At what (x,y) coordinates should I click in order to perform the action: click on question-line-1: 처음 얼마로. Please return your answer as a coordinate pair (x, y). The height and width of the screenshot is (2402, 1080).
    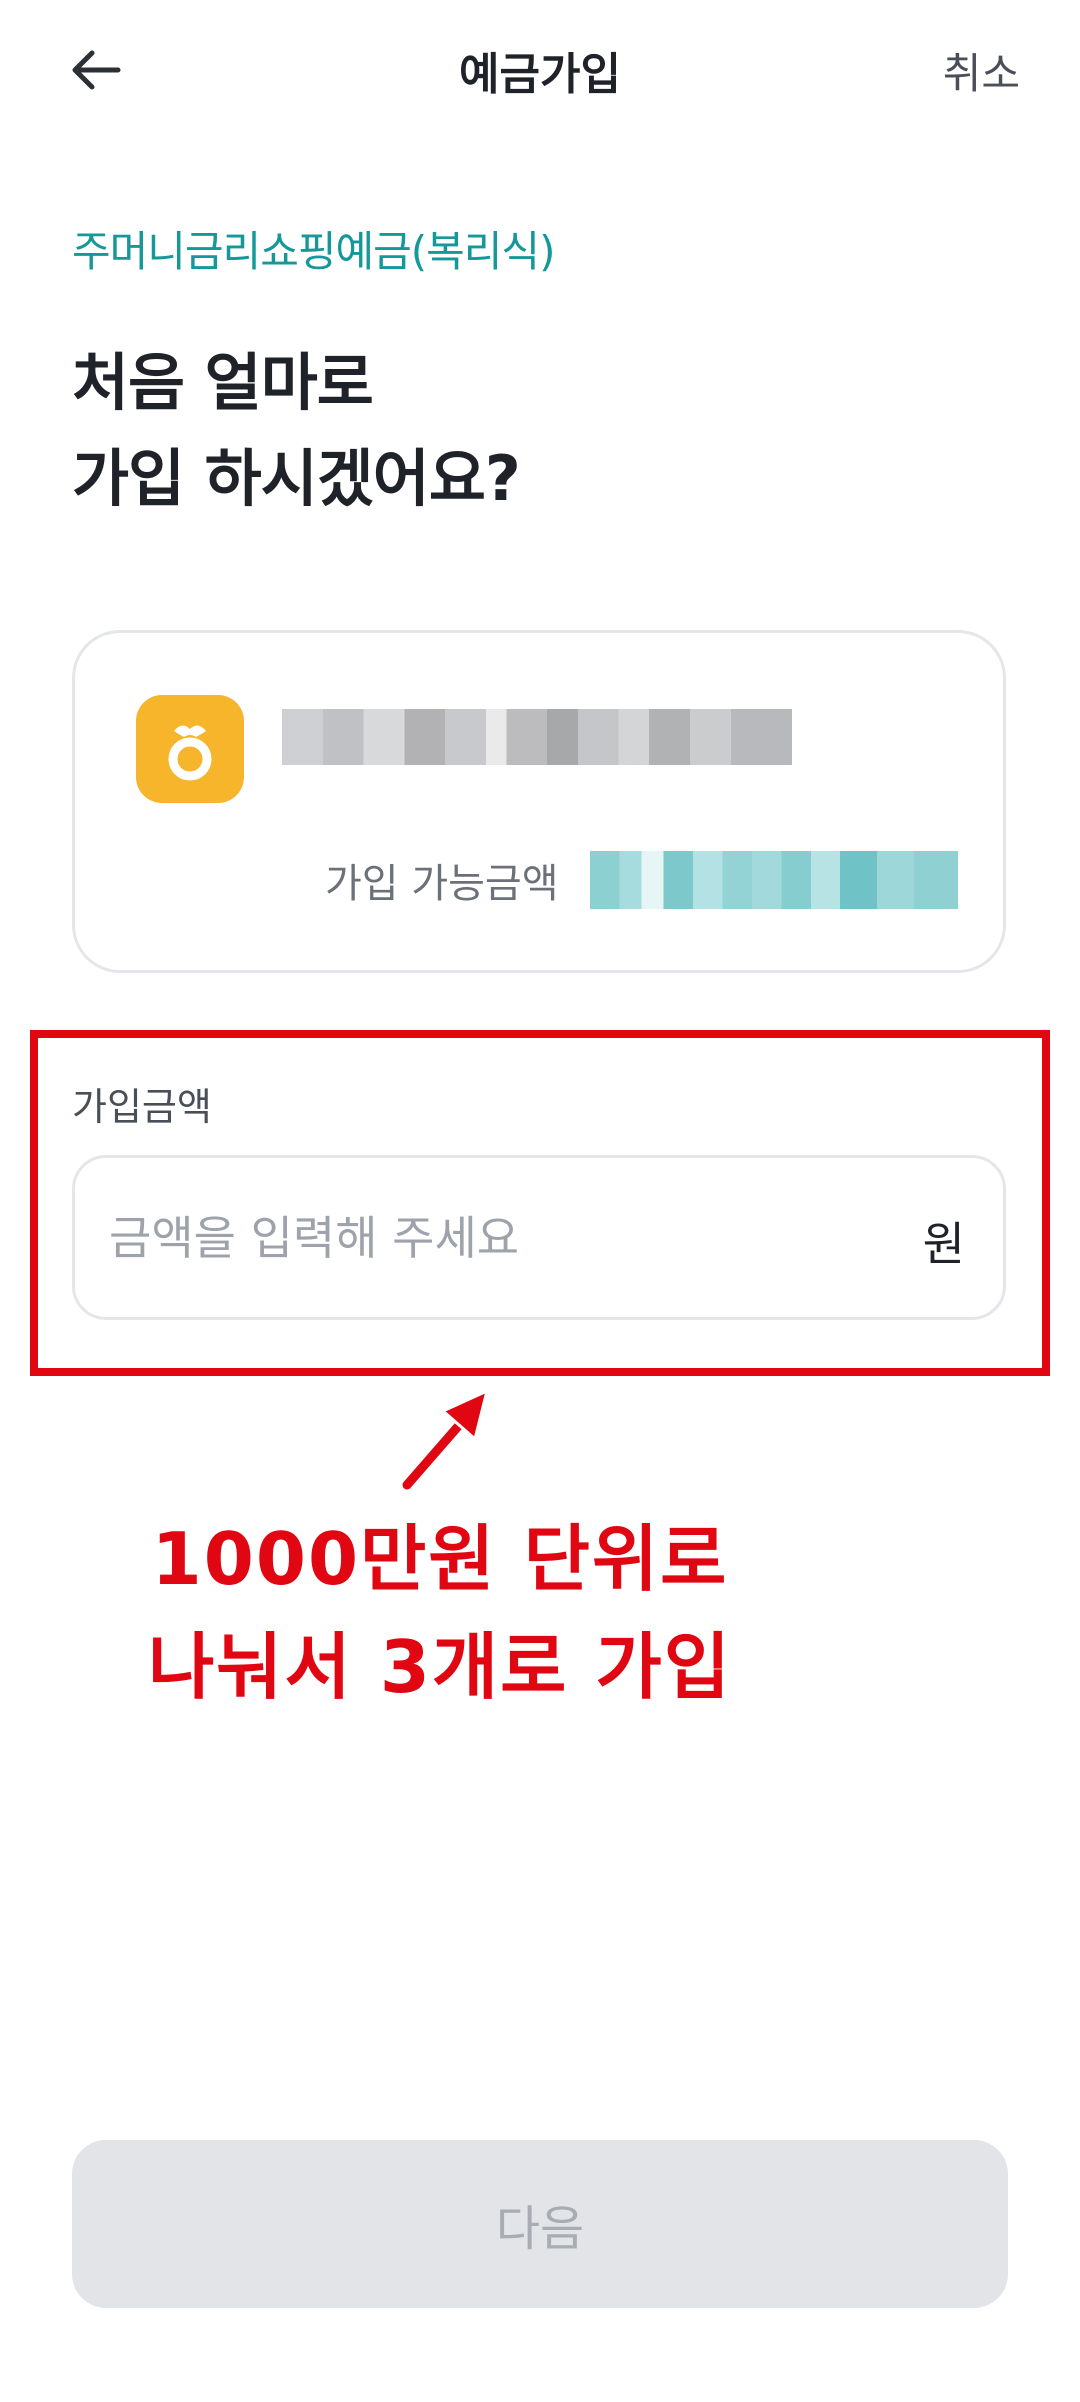
    Looking at the image, I should click on (223, 382).